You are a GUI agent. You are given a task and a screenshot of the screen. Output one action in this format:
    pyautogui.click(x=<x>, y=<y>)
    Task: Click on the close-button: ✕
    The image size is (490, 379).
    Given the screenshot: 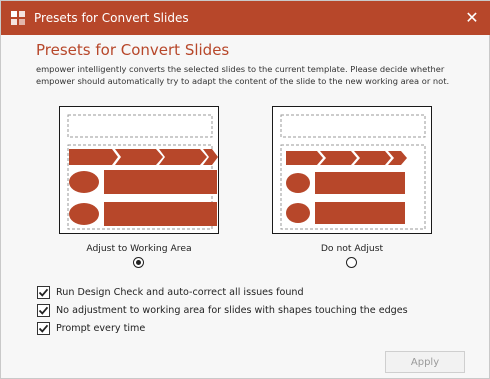 What is the action you would take?
    pyautogui.click(x=471, y=18)
    